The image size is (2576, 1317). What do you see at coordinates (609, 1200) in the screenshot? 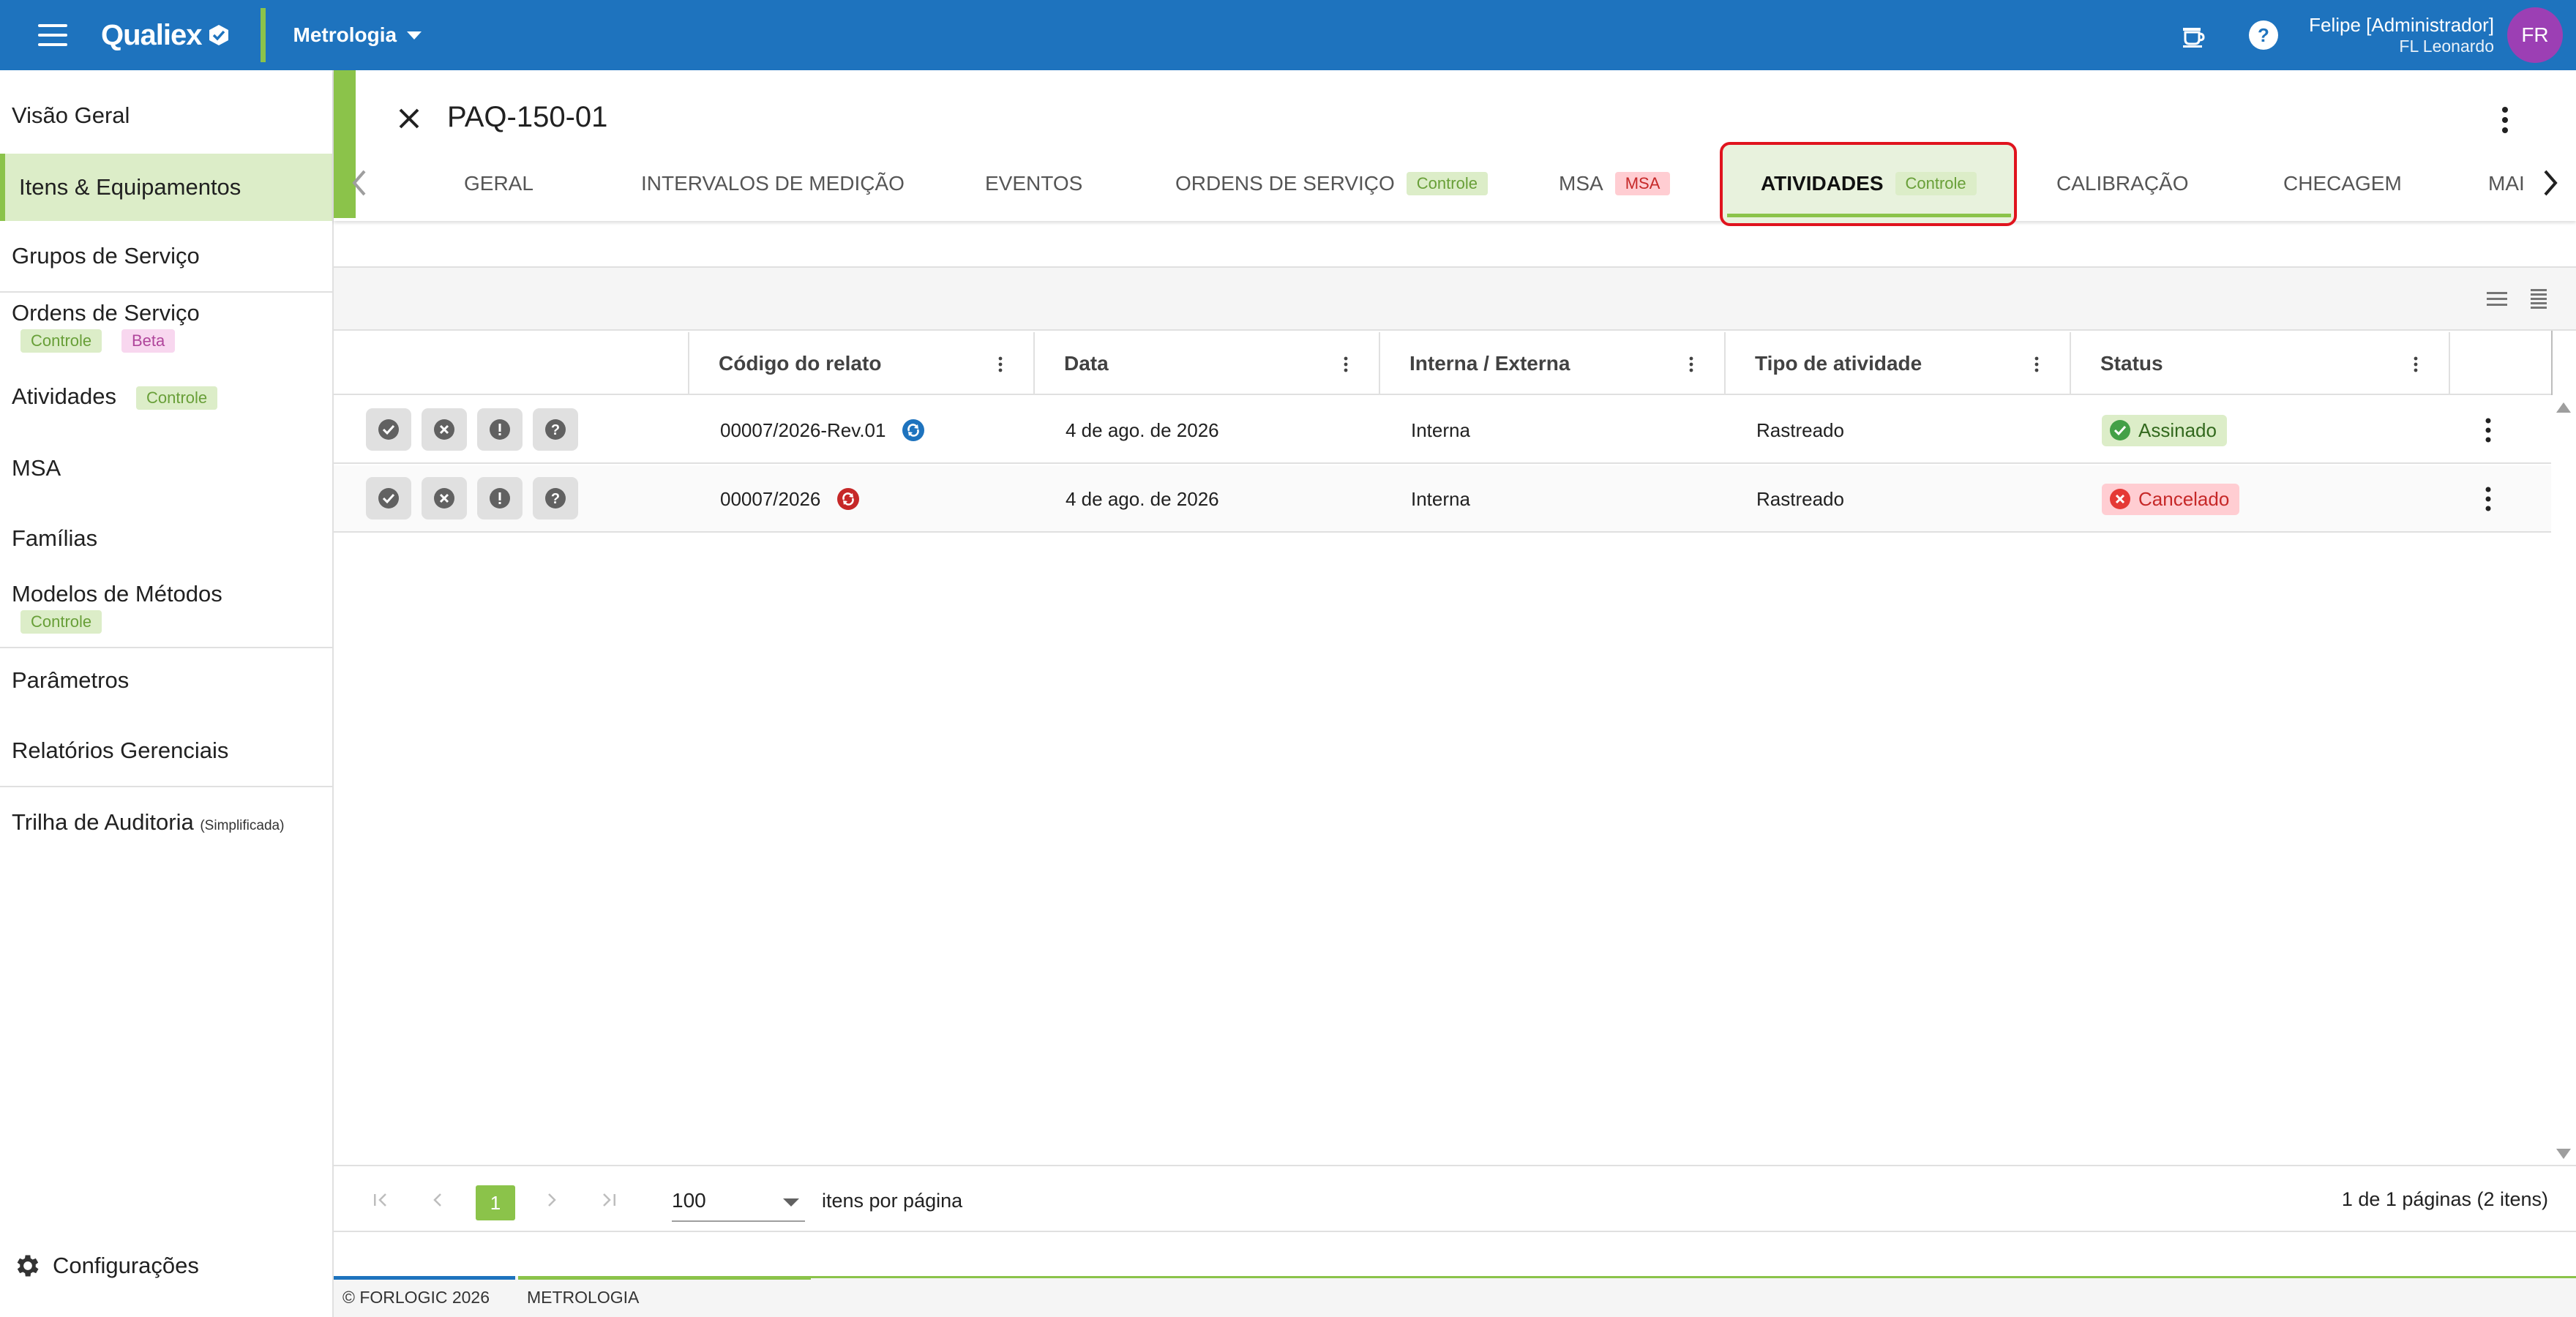
I see `last-page-icon` at bounding box center [609, 1200].